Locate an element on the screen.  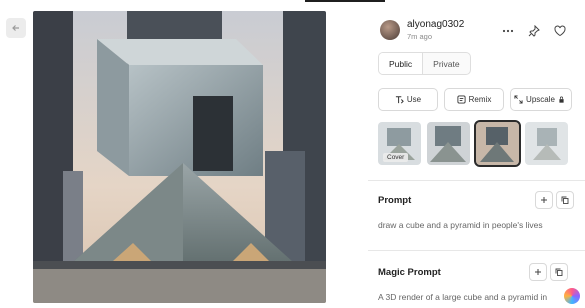
pin-button is located at coordinates (534, 31).